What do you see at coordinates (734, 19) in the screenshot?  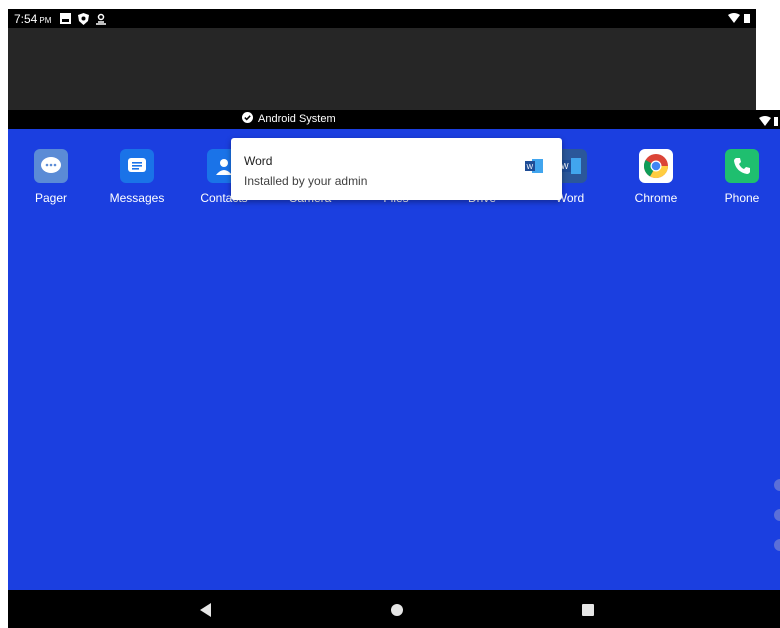 I see `wifi-icon` at bounding box center [734, 19].